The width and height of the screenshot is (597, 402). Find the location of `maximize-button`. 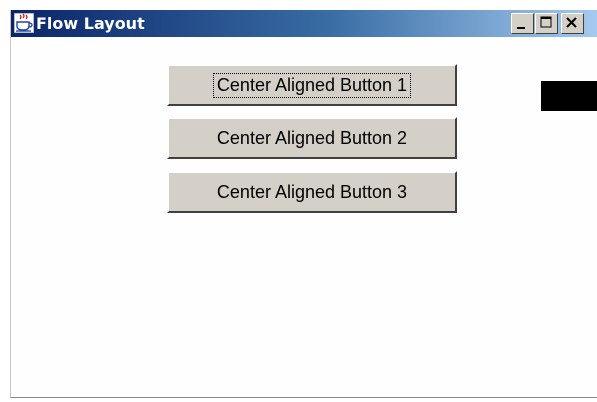

maximize-button is located at coordinates (546, 23).